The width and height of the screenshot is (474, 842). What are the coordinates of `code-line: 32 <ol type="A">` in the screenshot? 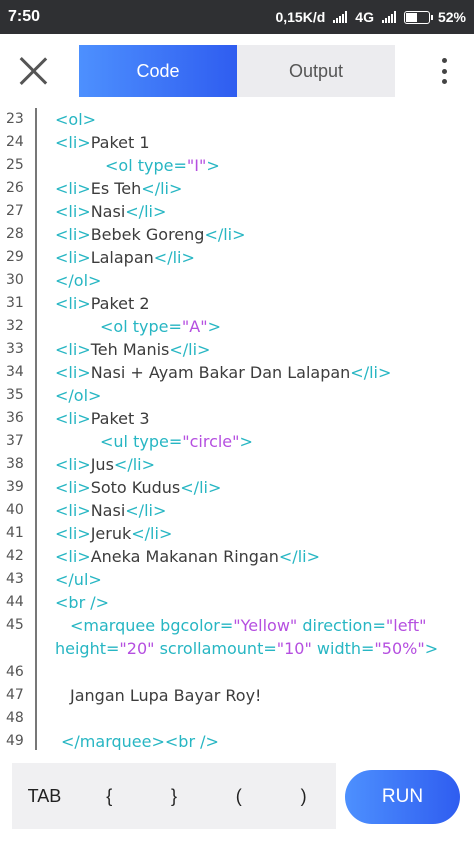 It's located at (237, 326).